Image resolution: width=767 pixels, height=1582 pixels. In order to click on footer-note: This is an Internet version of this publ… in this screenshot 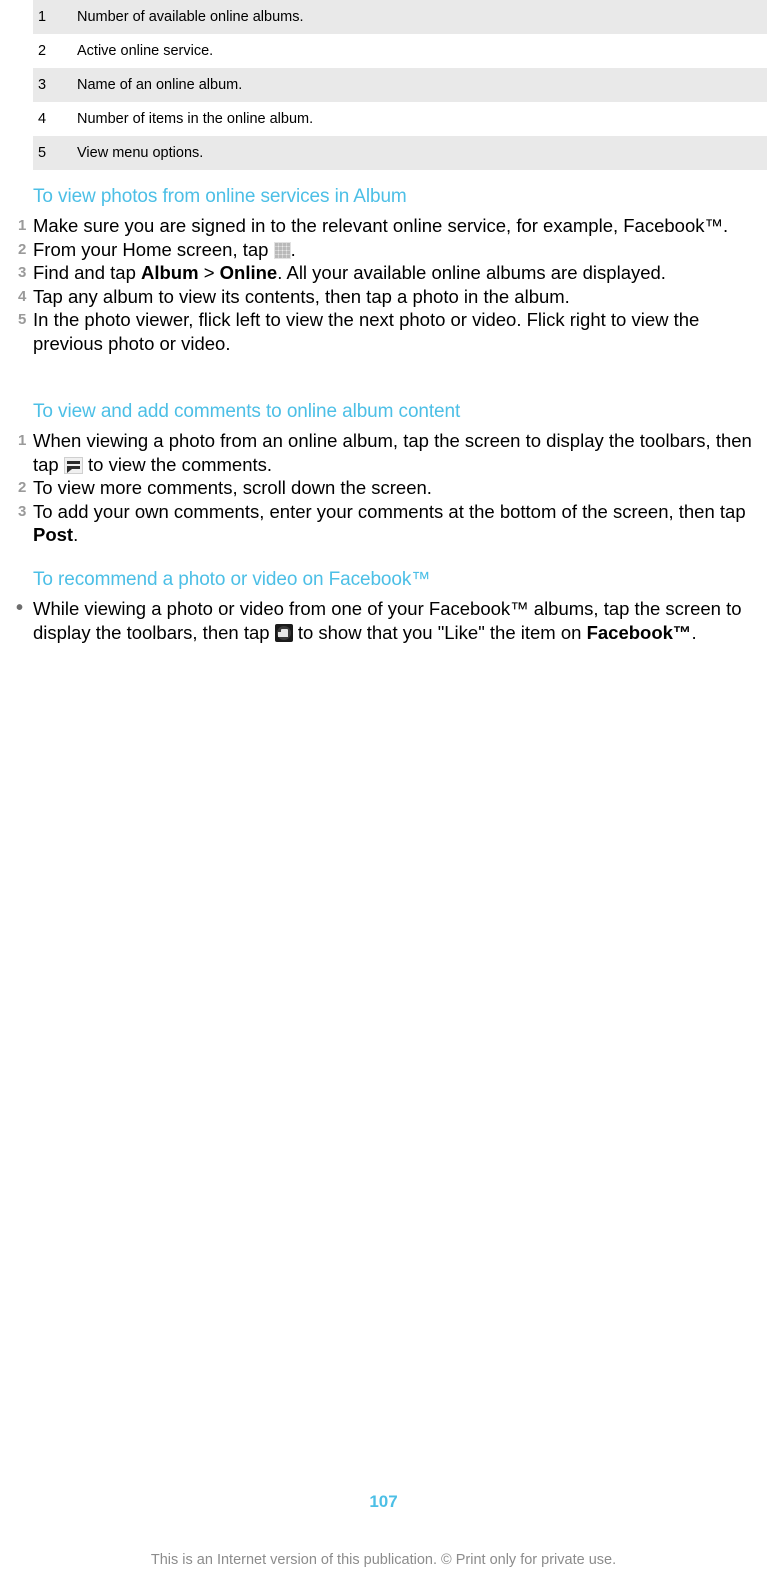, I will do `click(383, 1560)`.